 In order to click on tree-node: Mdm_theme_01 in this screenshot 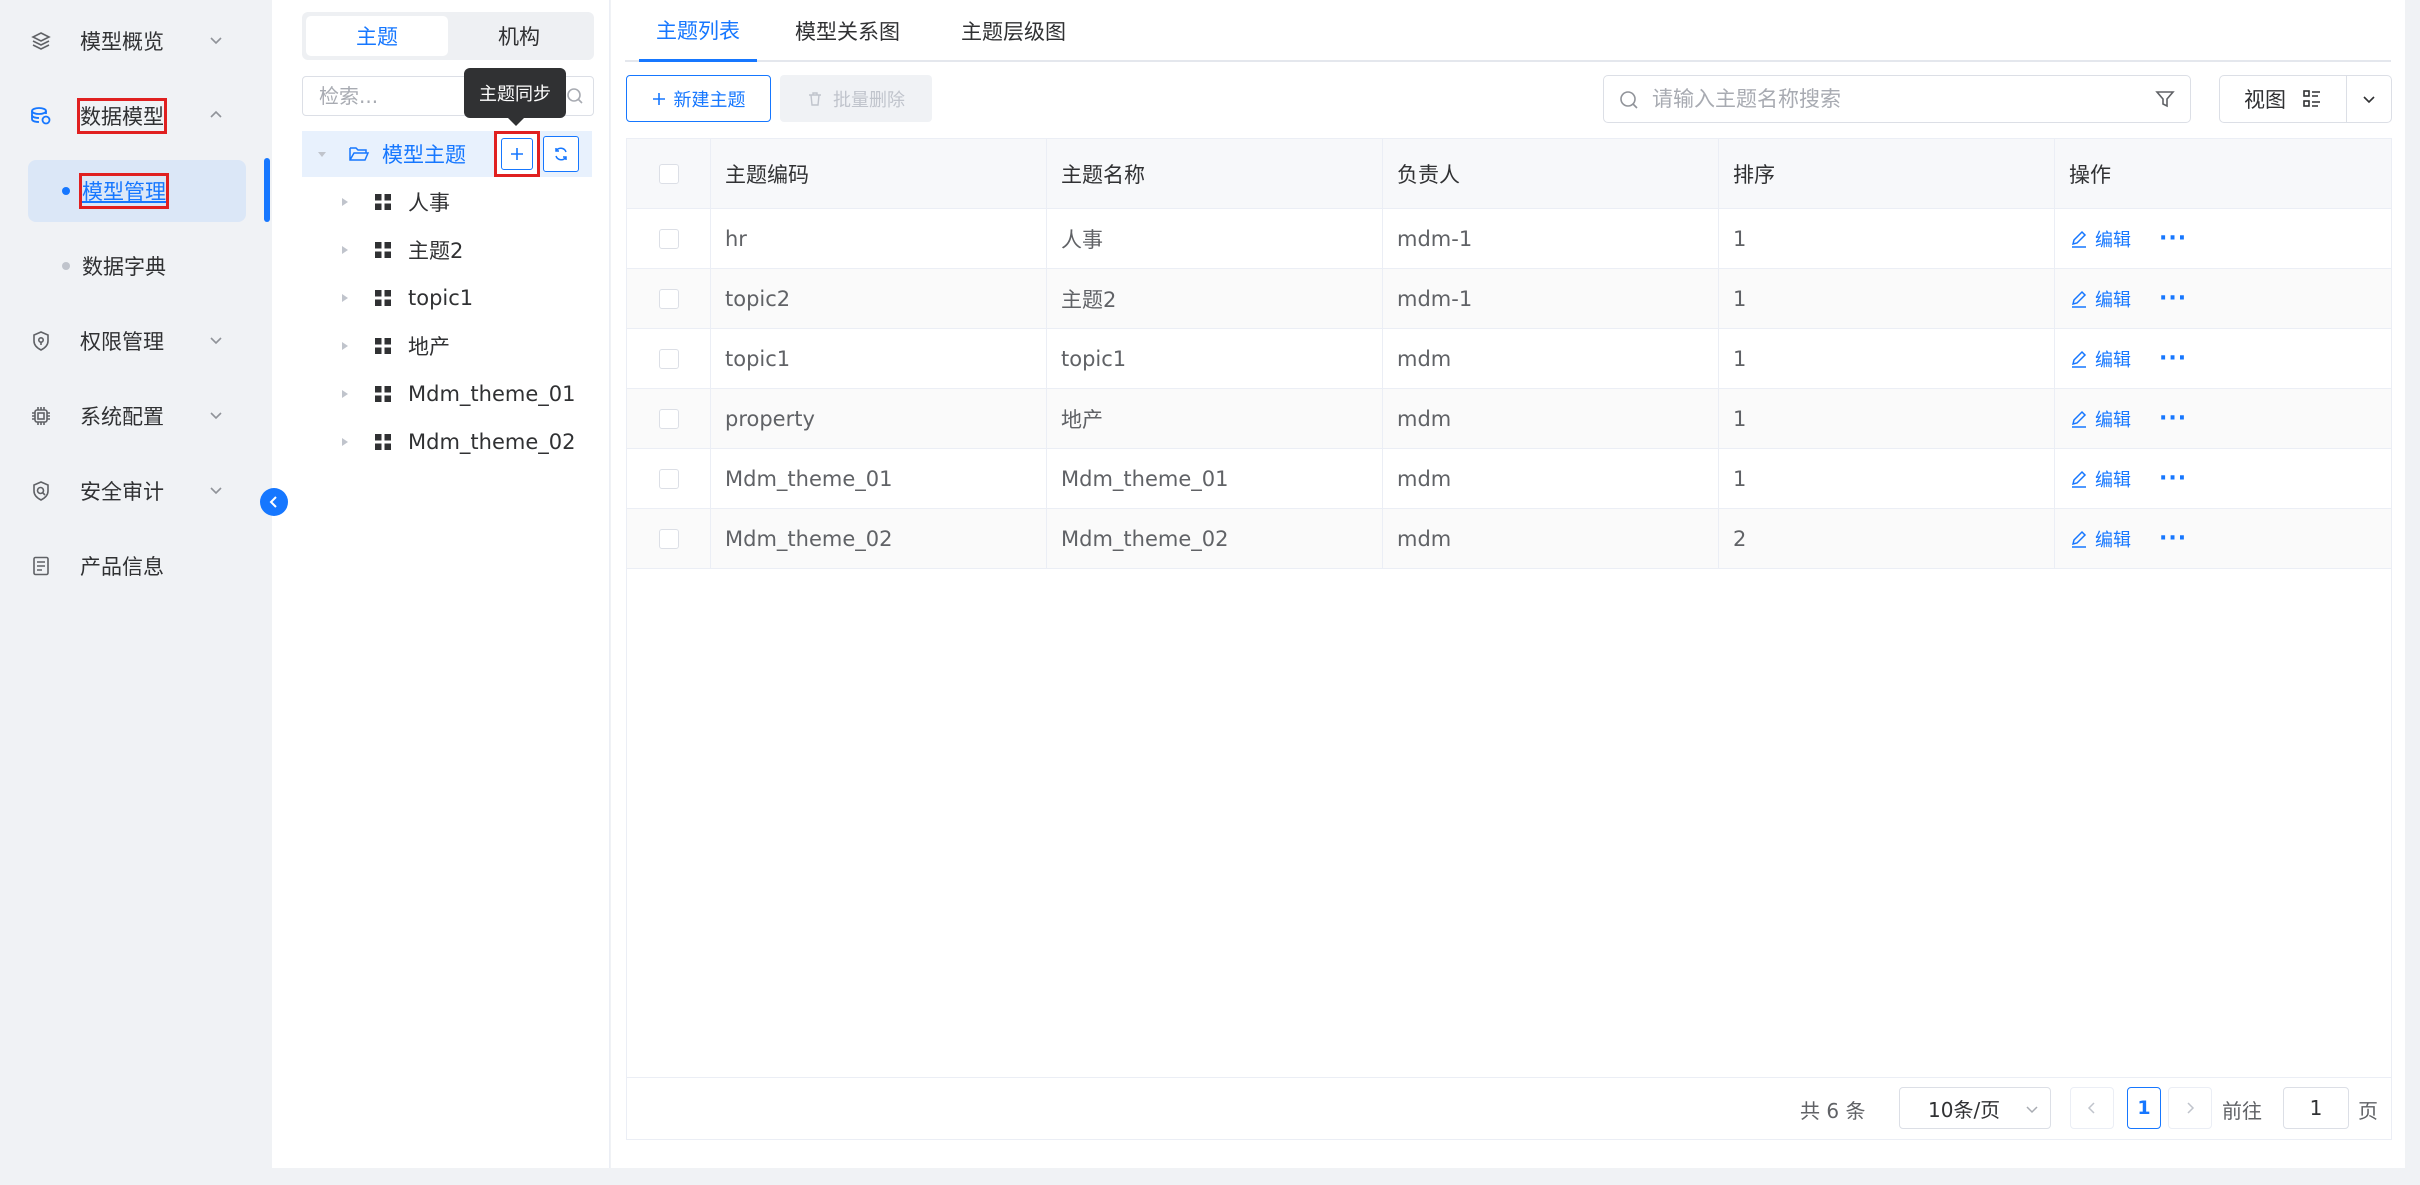, I will do `click(470, 394)`.